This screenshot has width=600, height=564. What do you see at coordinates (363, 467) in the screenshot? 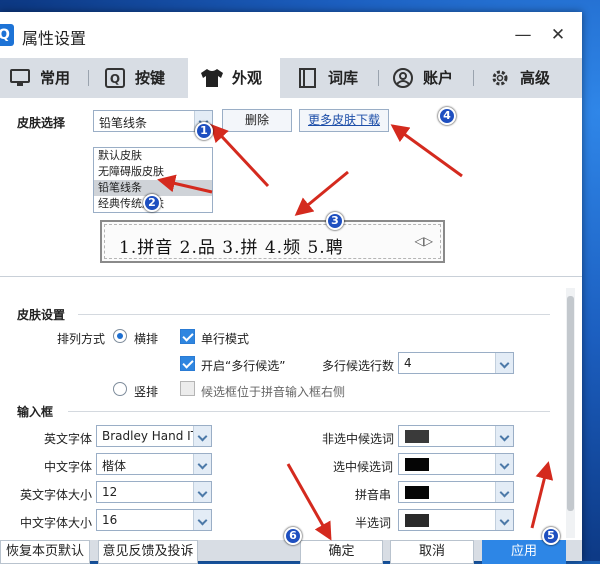
I see `selected-color-label: 选中候选词` at bounding box center [363, 467].